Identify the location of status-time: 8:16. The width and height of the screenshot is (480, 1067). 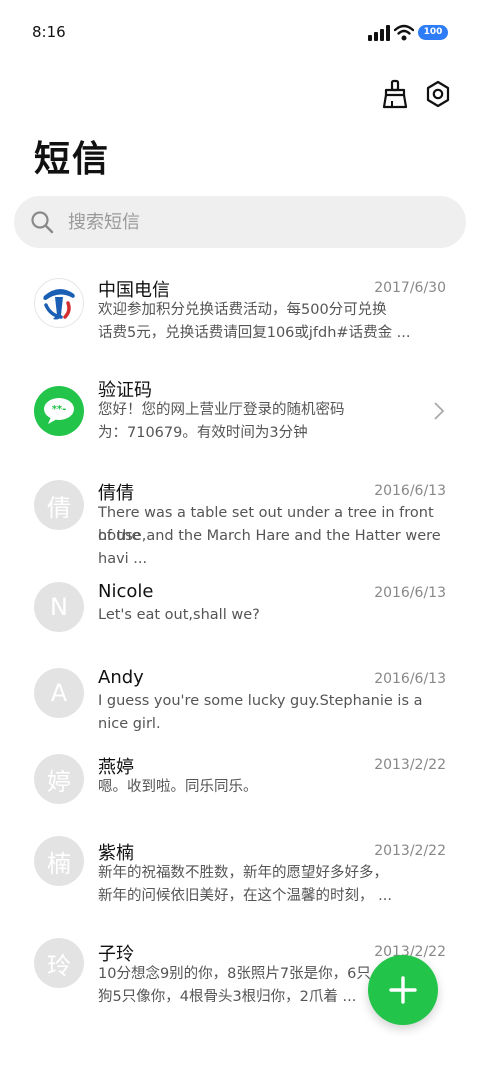
(49, 32).